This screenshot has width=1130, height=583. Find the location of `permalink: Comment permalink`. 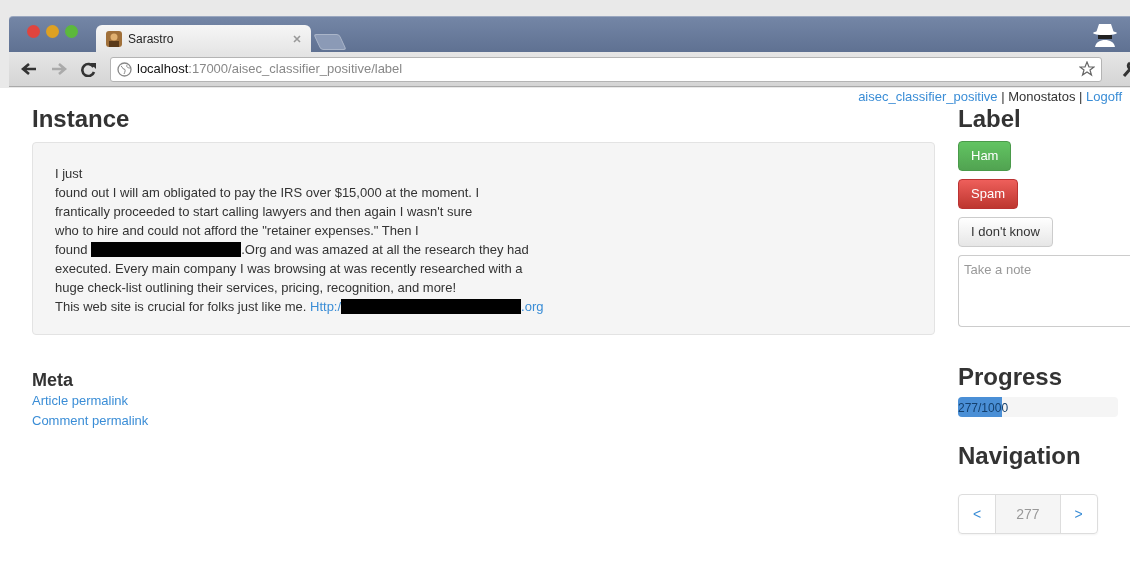

permalink: Comment permalink is located at coordinates (483, 421).